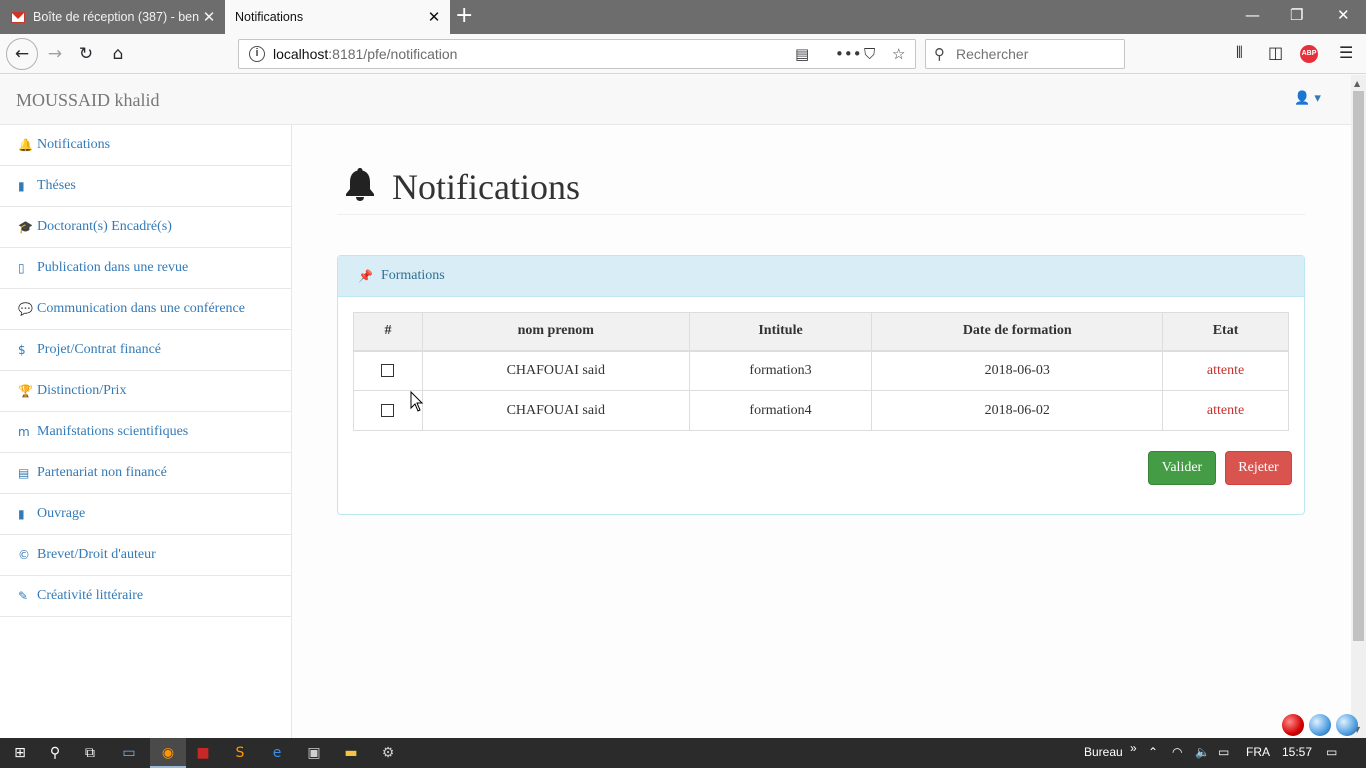 The width and height of the screenshot is (1366, 768). I want to click on red-ball-icon, so click(1293, 725).